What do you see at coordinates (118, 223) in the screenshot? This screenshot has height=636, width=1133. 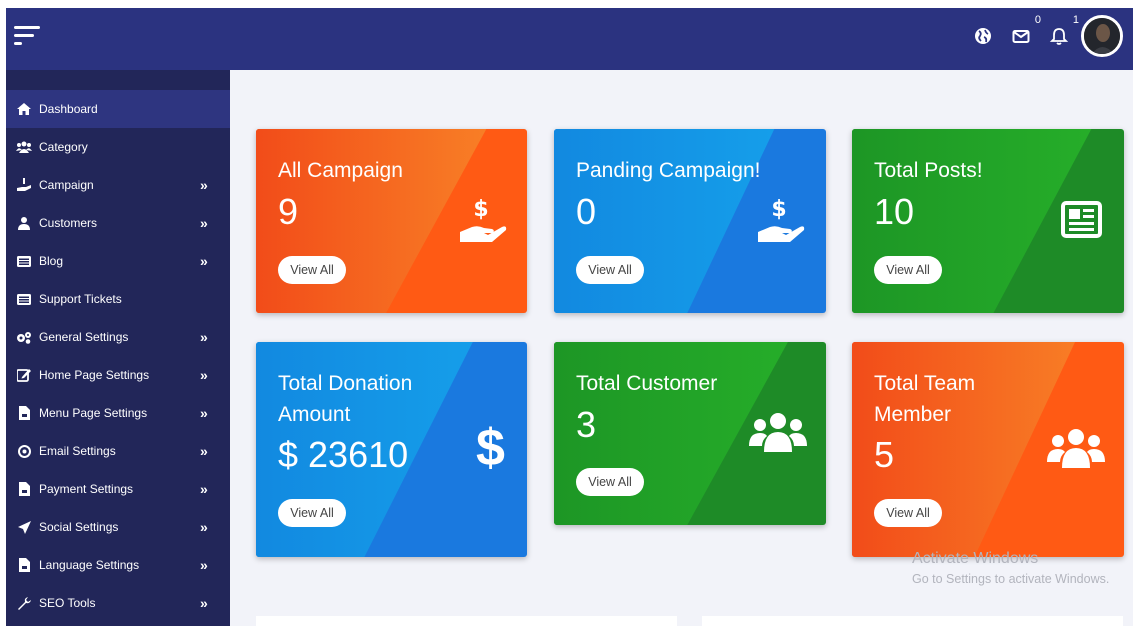 I see `sidebar-item-customers: Customers »` at bounding box center [118, 223].